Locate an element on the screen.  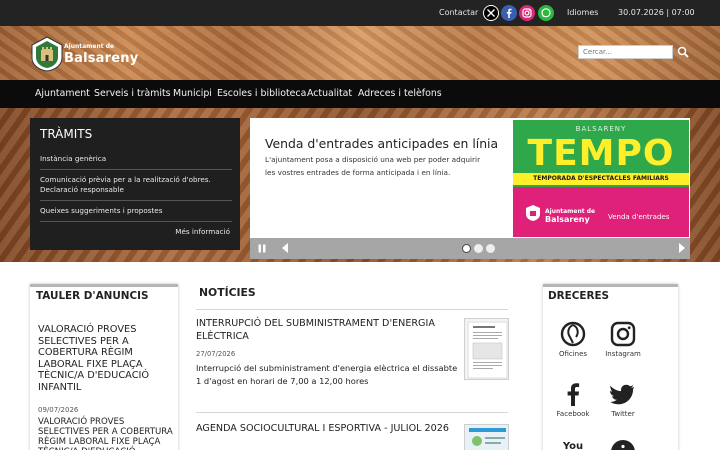
logo-subtitle: Ajuntament de is located at coordinates (89, 46).